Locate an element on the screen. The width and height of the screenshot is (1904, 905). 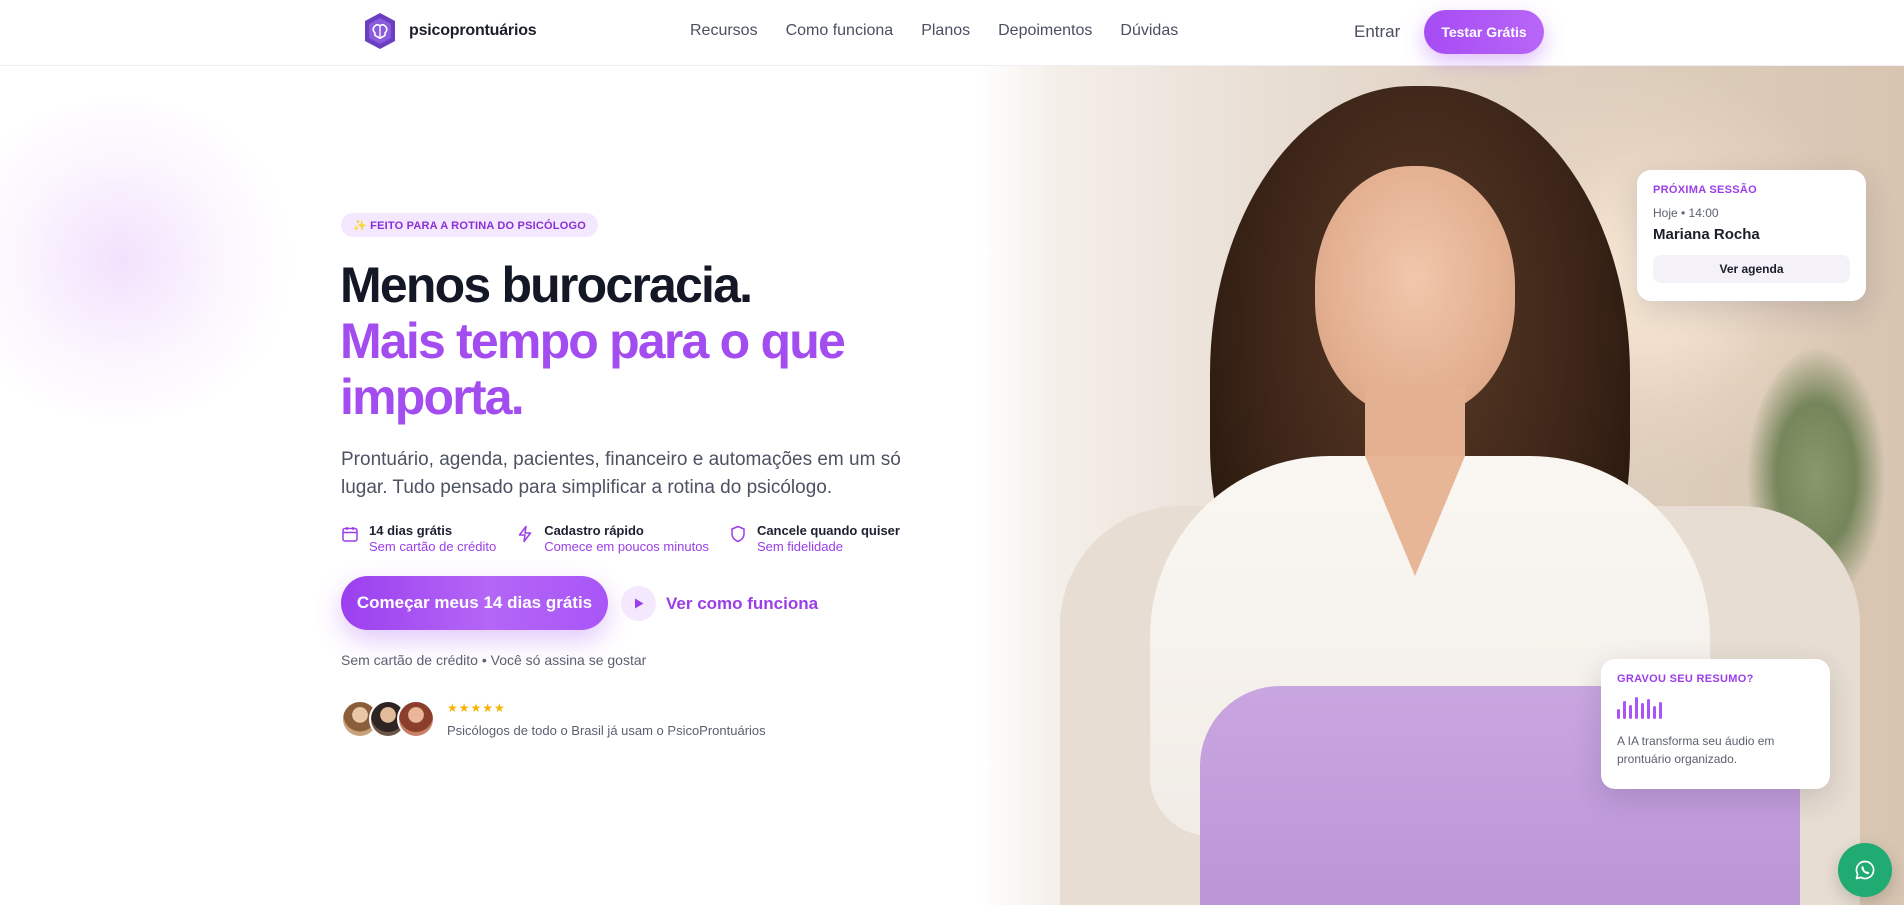
feature-subtitle: Comece em poucos minutos is located at coordinates (626, 546).